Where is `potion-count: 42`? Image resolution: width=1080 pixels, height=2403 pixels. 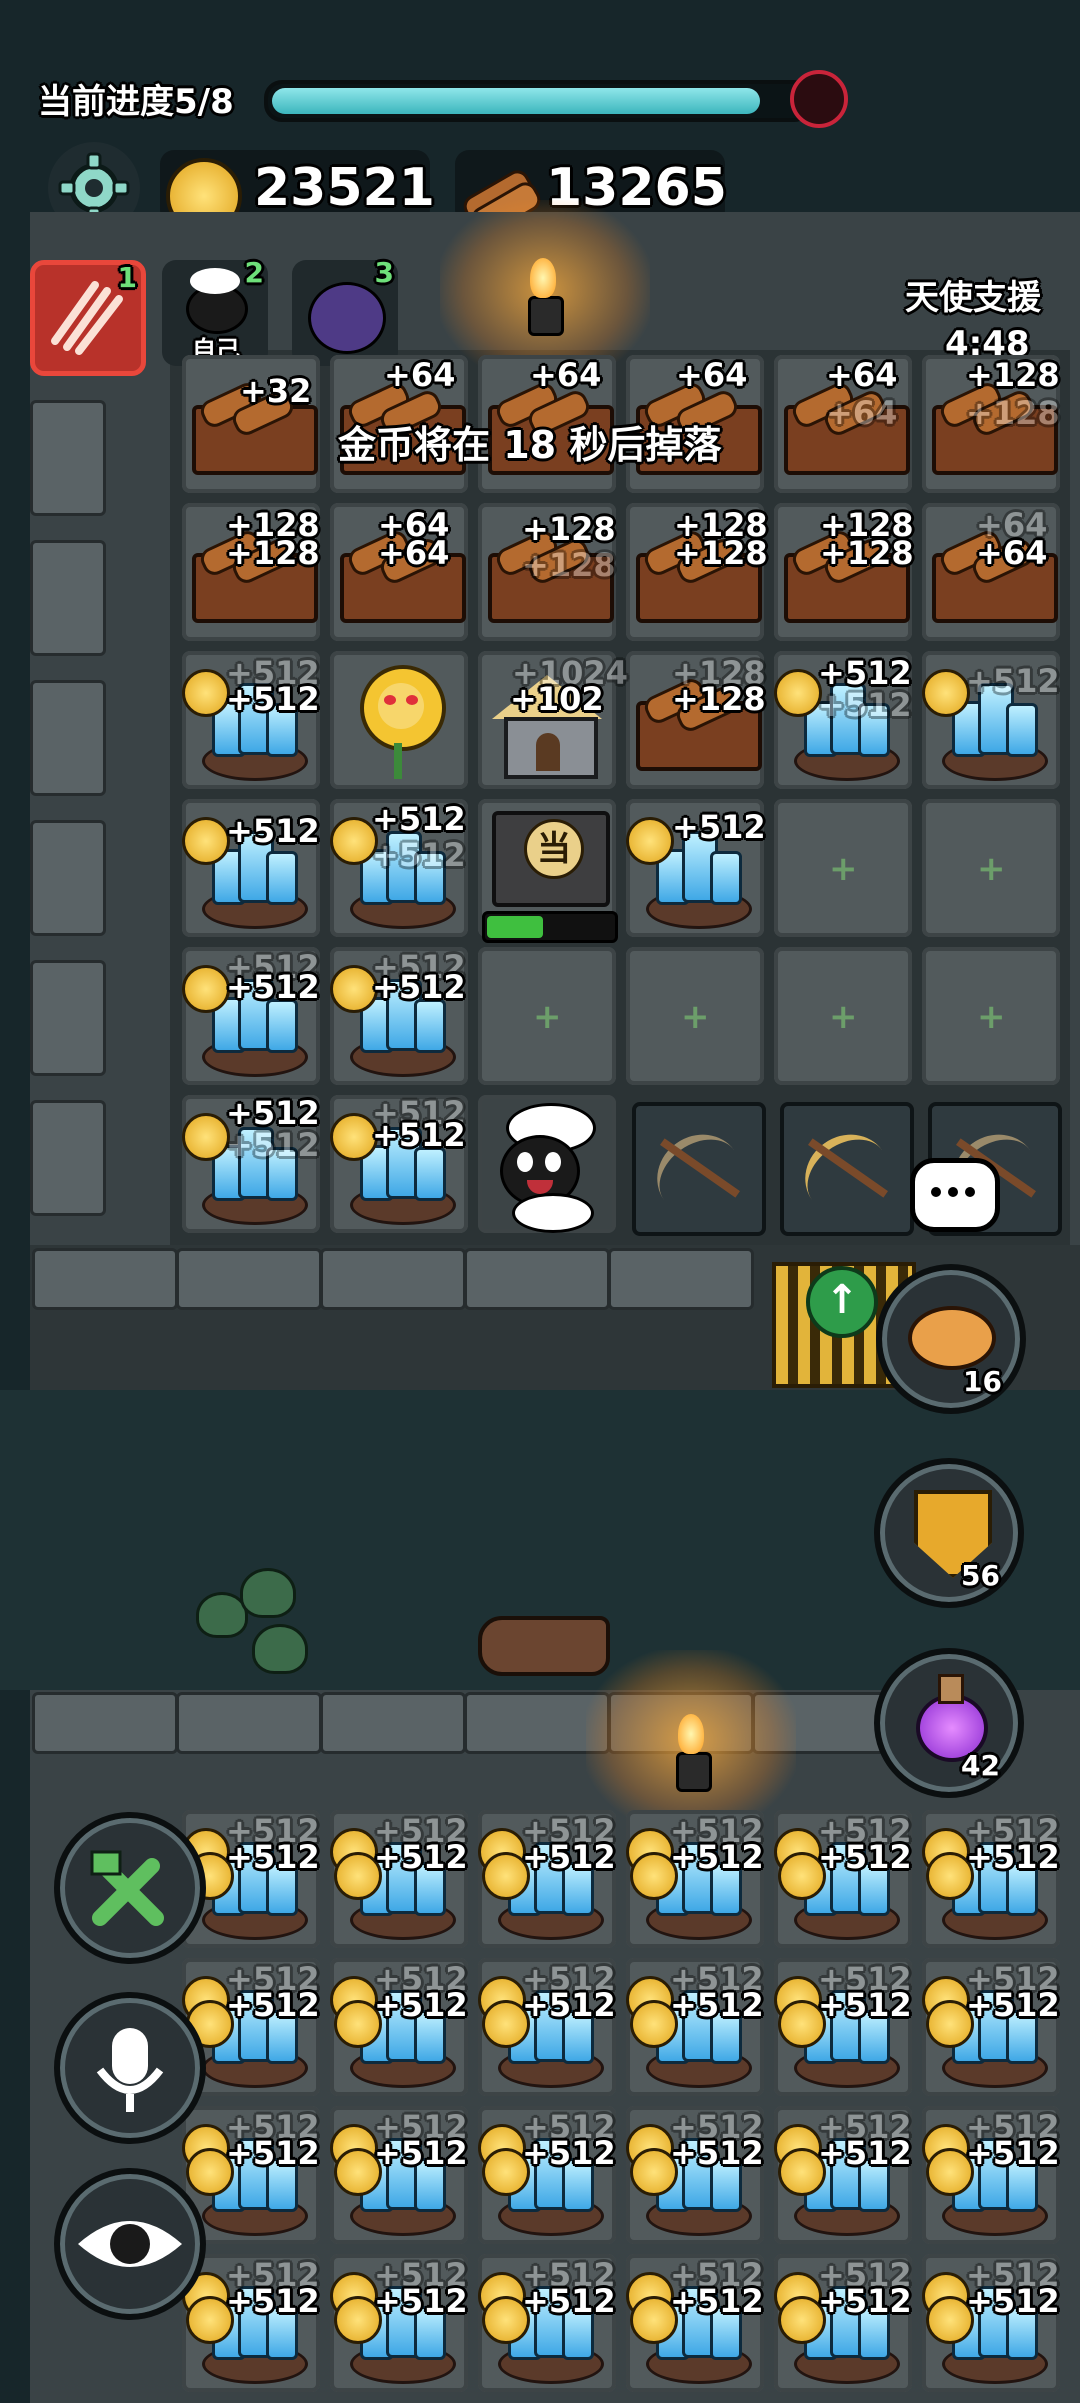 potion-count: 42 is located at coordinates (980, 1765).